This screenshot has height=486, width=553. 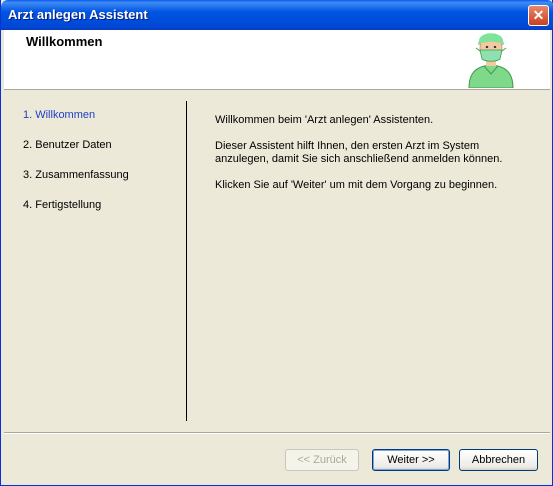 I want to click on wizard-header: Willkommen, so click(x=277, y=60).